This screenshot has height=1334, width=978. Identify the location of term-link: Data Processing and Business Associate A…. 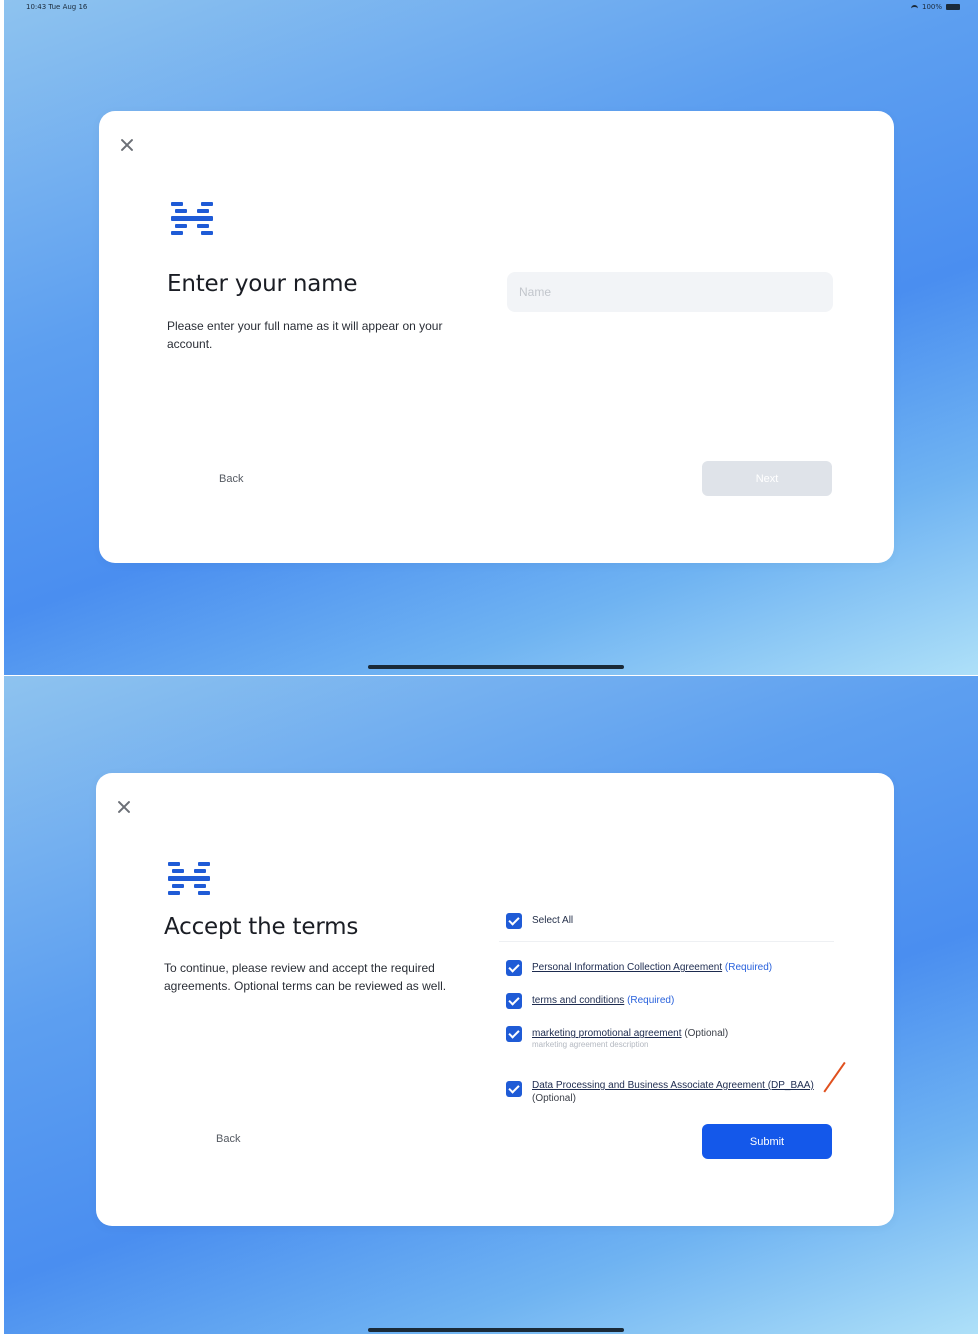
(673, 1085).